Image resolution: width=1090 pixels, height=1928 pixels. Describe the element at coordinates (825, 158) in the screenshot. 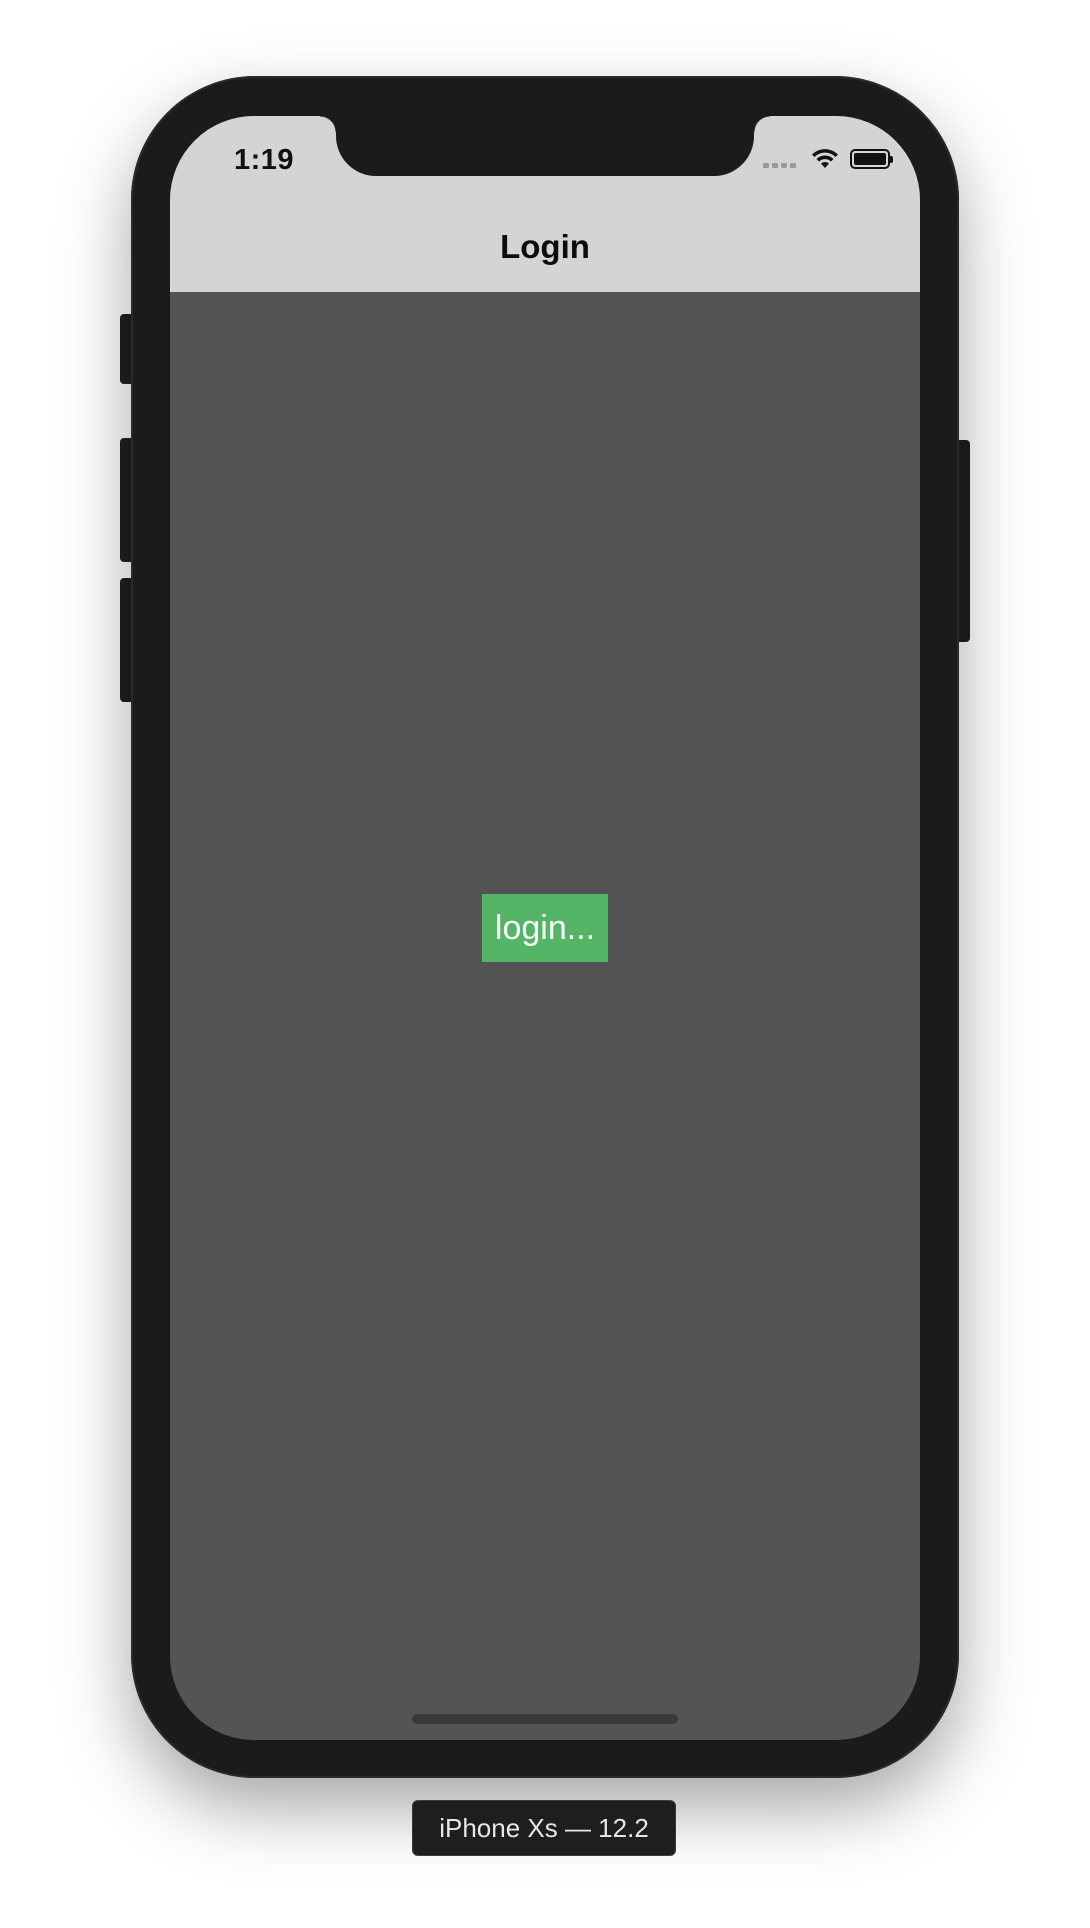

I see `wifi-icon` at that location.